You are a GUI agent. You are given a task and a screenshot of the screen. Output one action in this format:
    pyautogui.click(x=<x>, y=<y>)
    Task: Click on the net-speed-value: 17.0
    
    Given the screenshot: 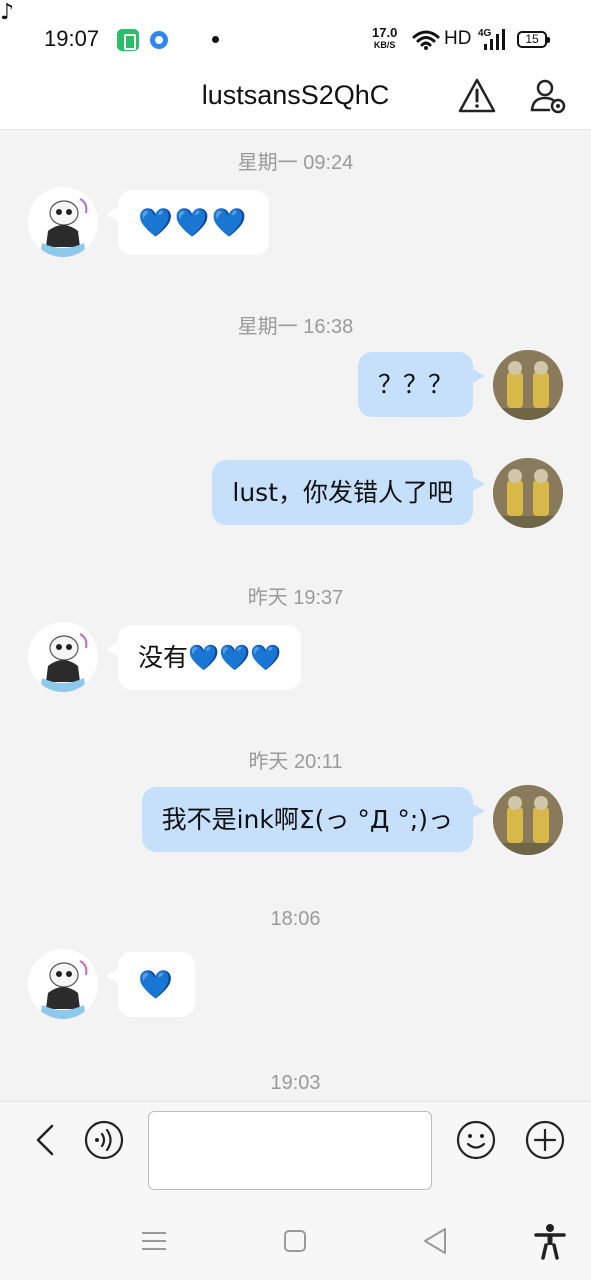 What is the action you would take?
    pyautogui.click(x=385, y=32)
    